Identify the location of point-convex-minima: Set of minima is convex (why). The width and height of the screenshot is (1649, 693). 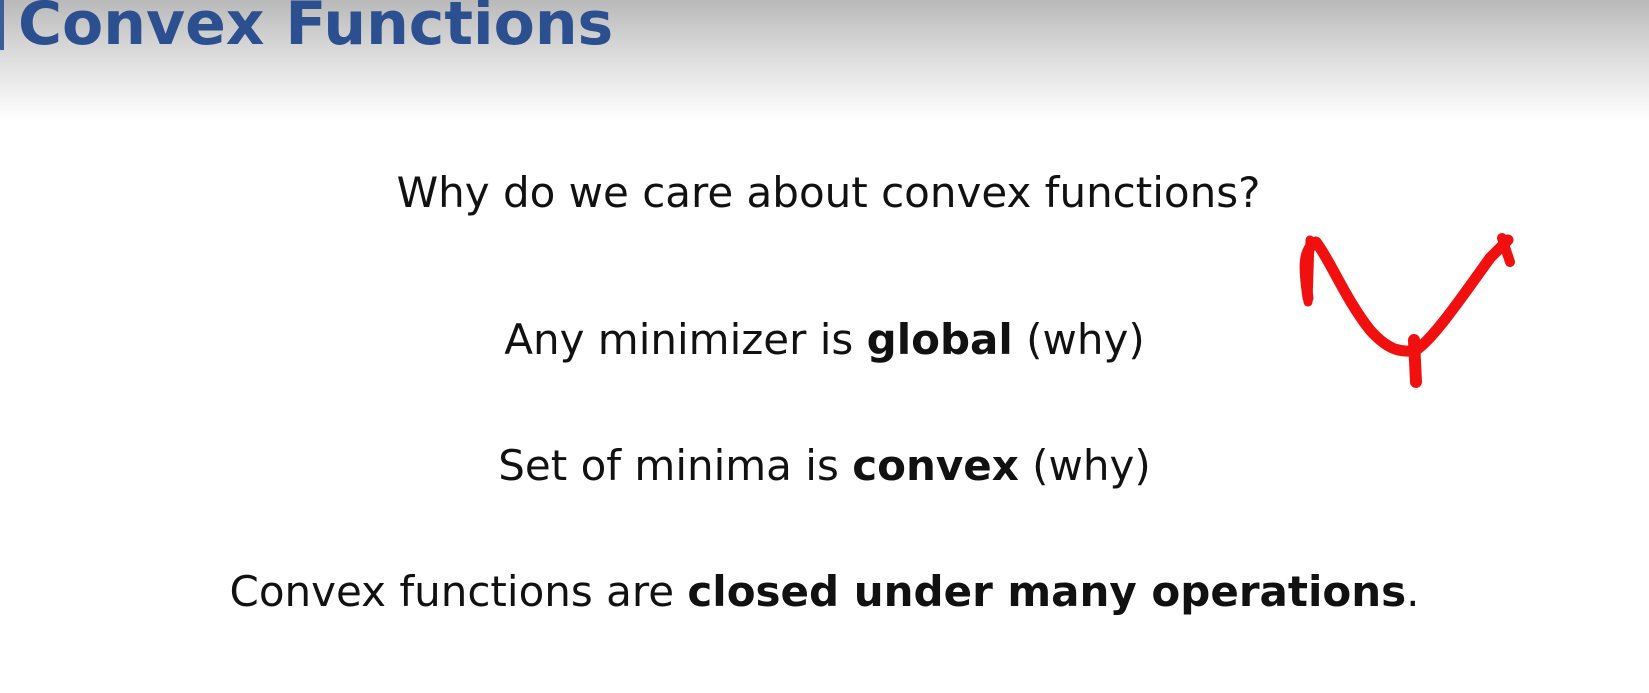
(824, 466).